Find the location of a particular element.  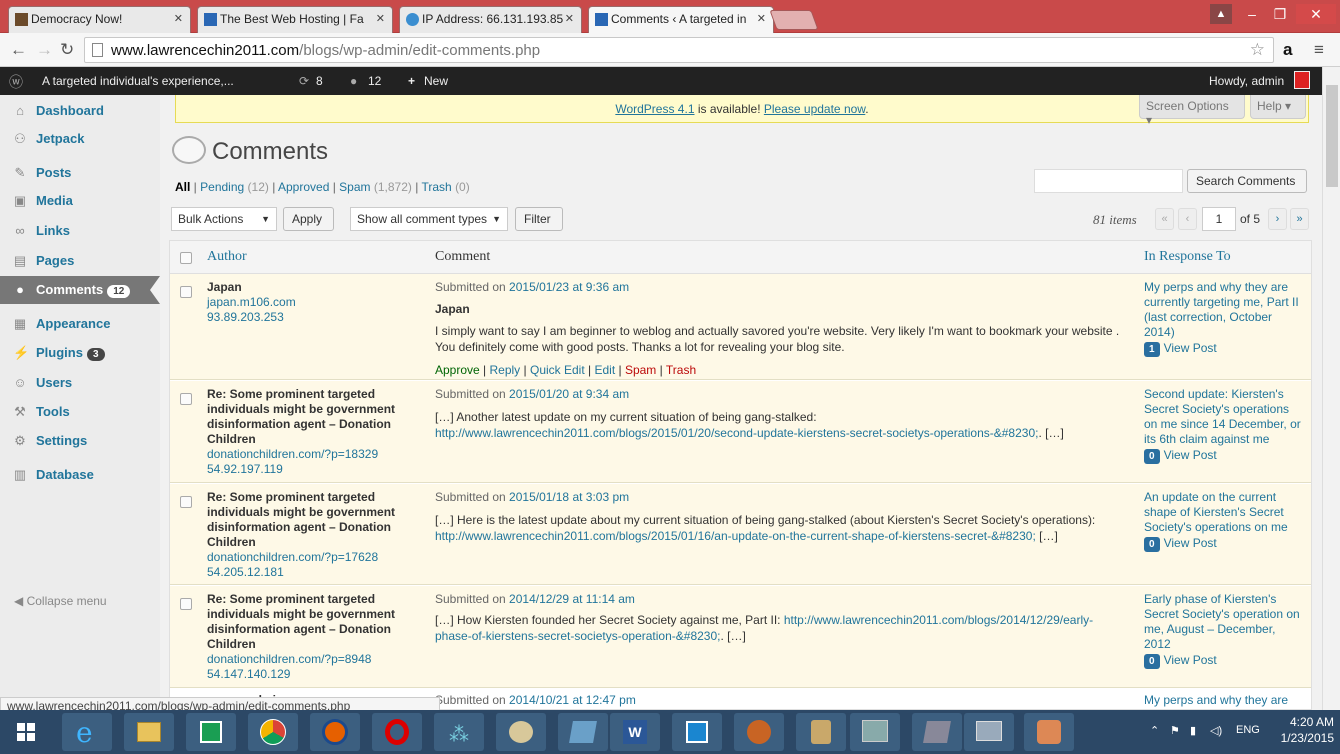

bookmark-star-icon: ☆ is located at coordinates (1257, 50).